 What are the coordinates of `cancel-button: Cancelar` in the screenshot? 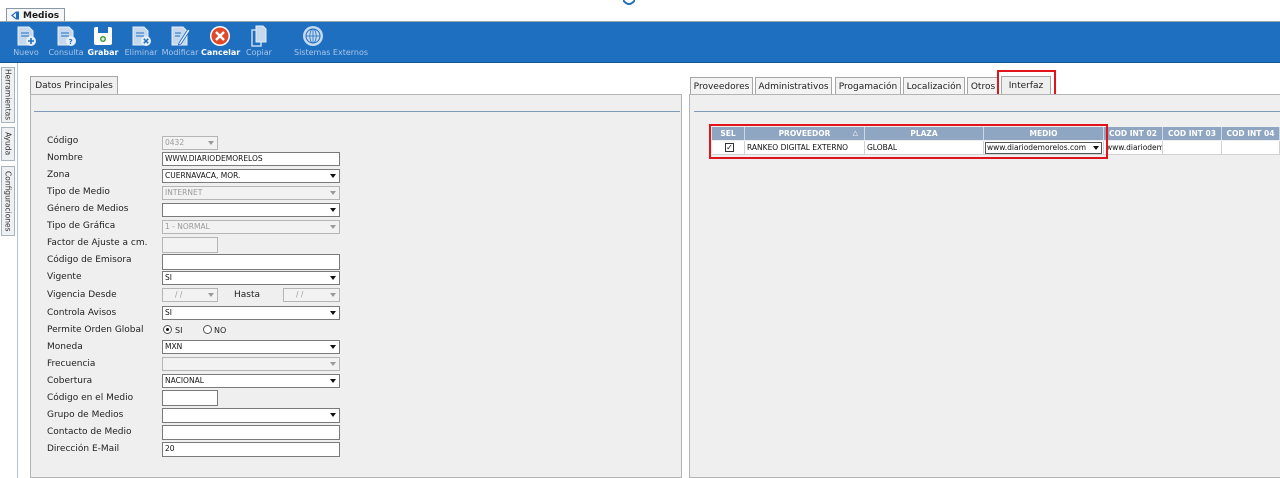 It's located at (220, 42).